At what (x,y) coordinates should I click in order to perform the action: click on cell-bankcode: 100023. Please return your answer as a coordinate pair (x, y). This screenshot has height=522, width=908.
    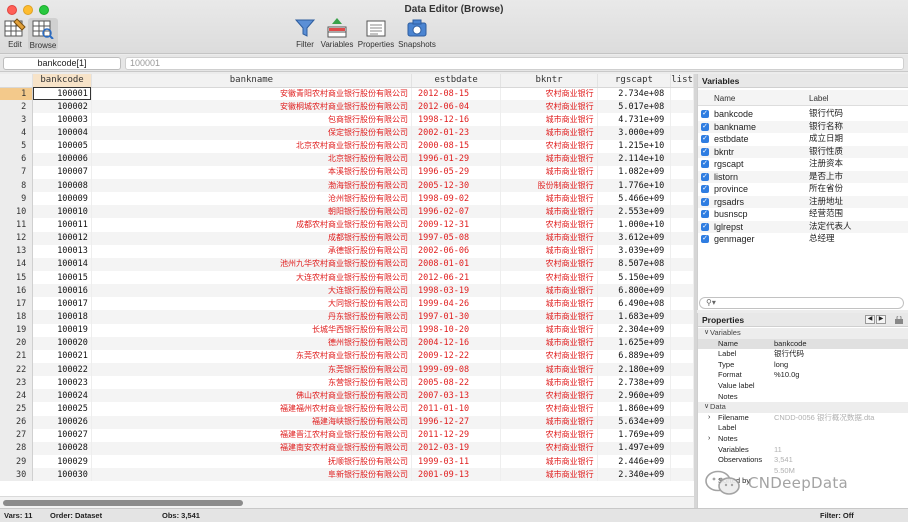
    Looking at the image, I should click on (62, 383).